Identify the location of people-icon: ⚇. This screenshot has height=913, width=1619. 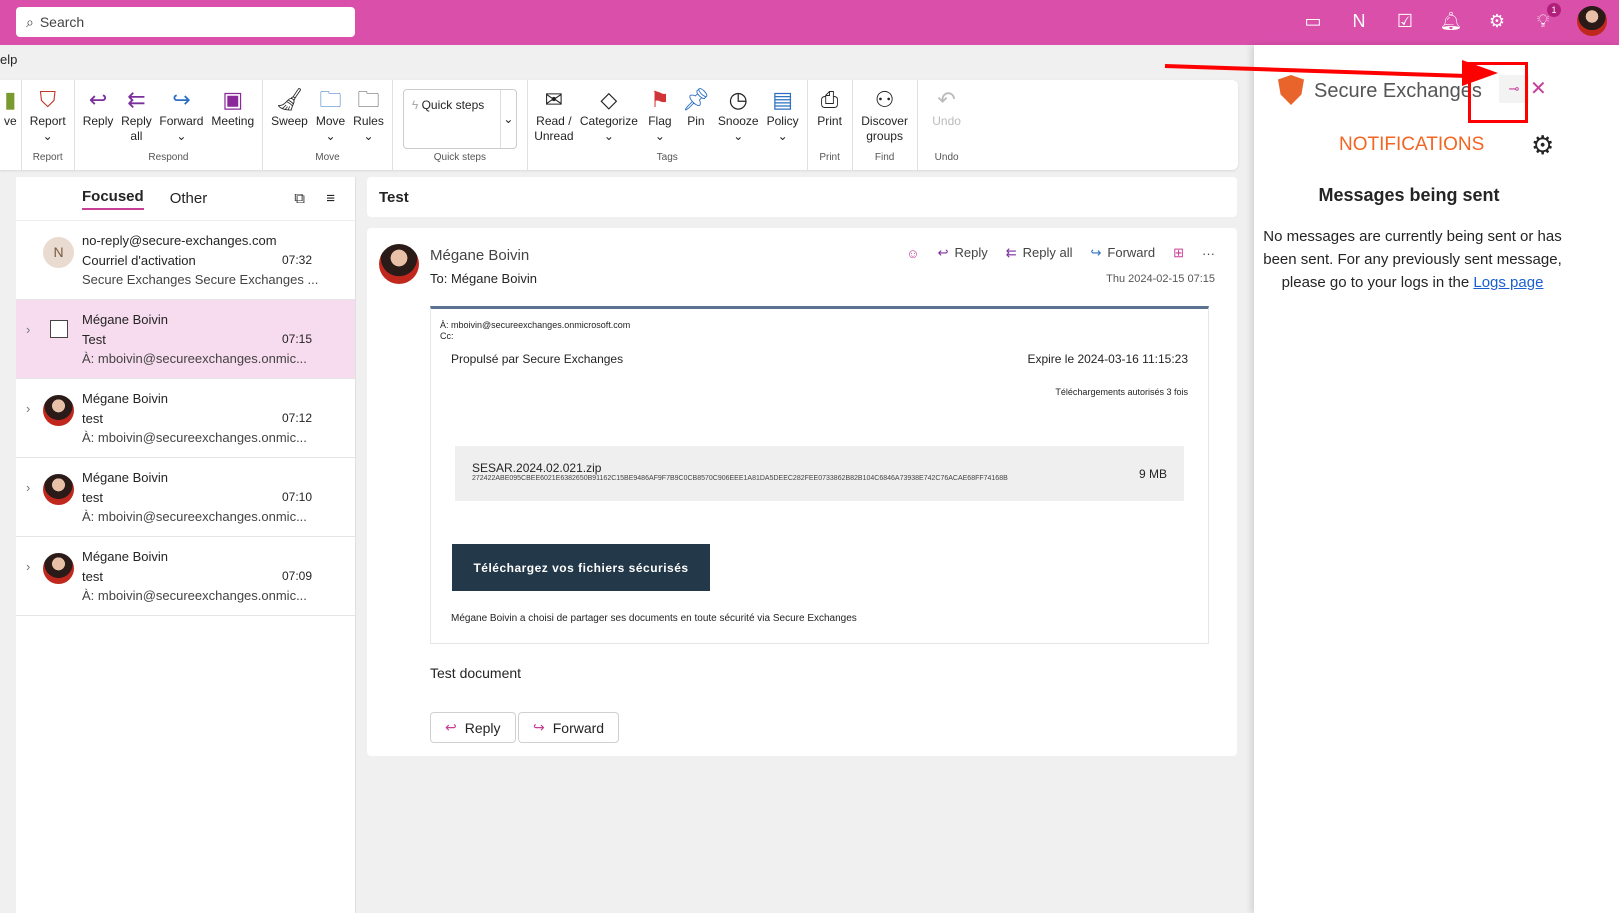
(884, 99).